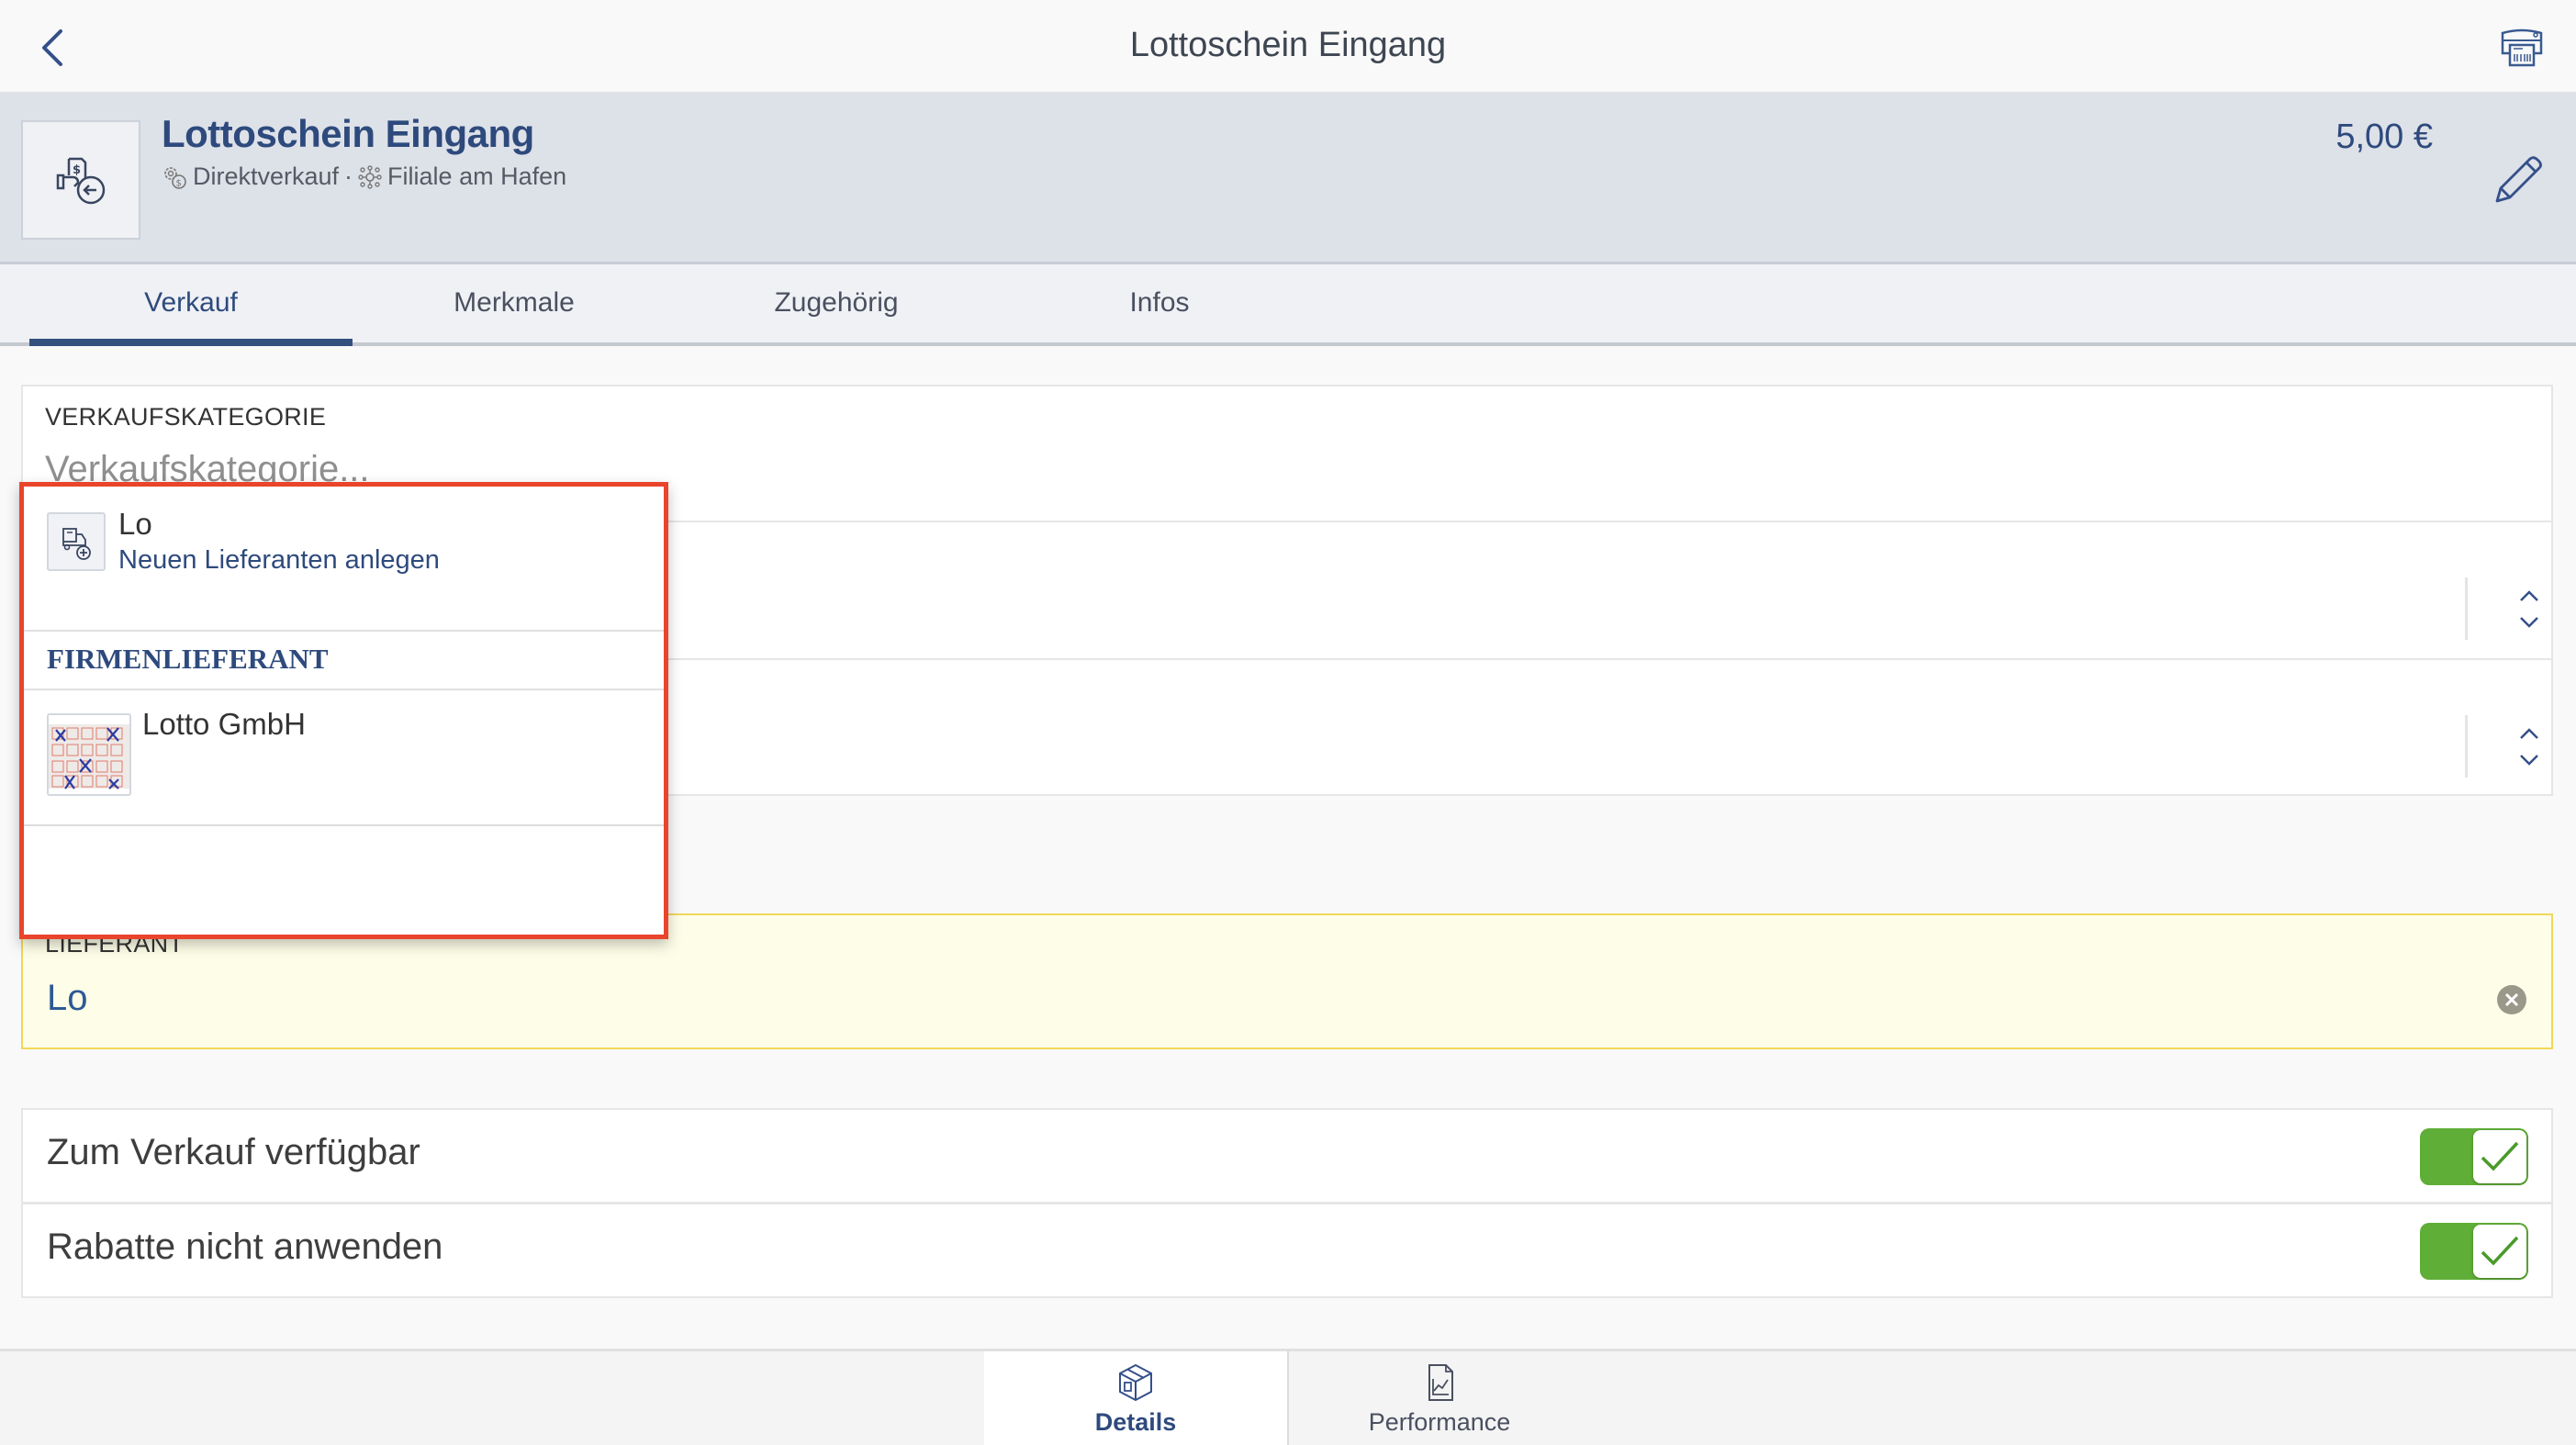  Describe the element at coordinates (186, 417) in the screenshot. I see `verkaufskategorie-label: VERKAUFSKATEGORIE` at that location.